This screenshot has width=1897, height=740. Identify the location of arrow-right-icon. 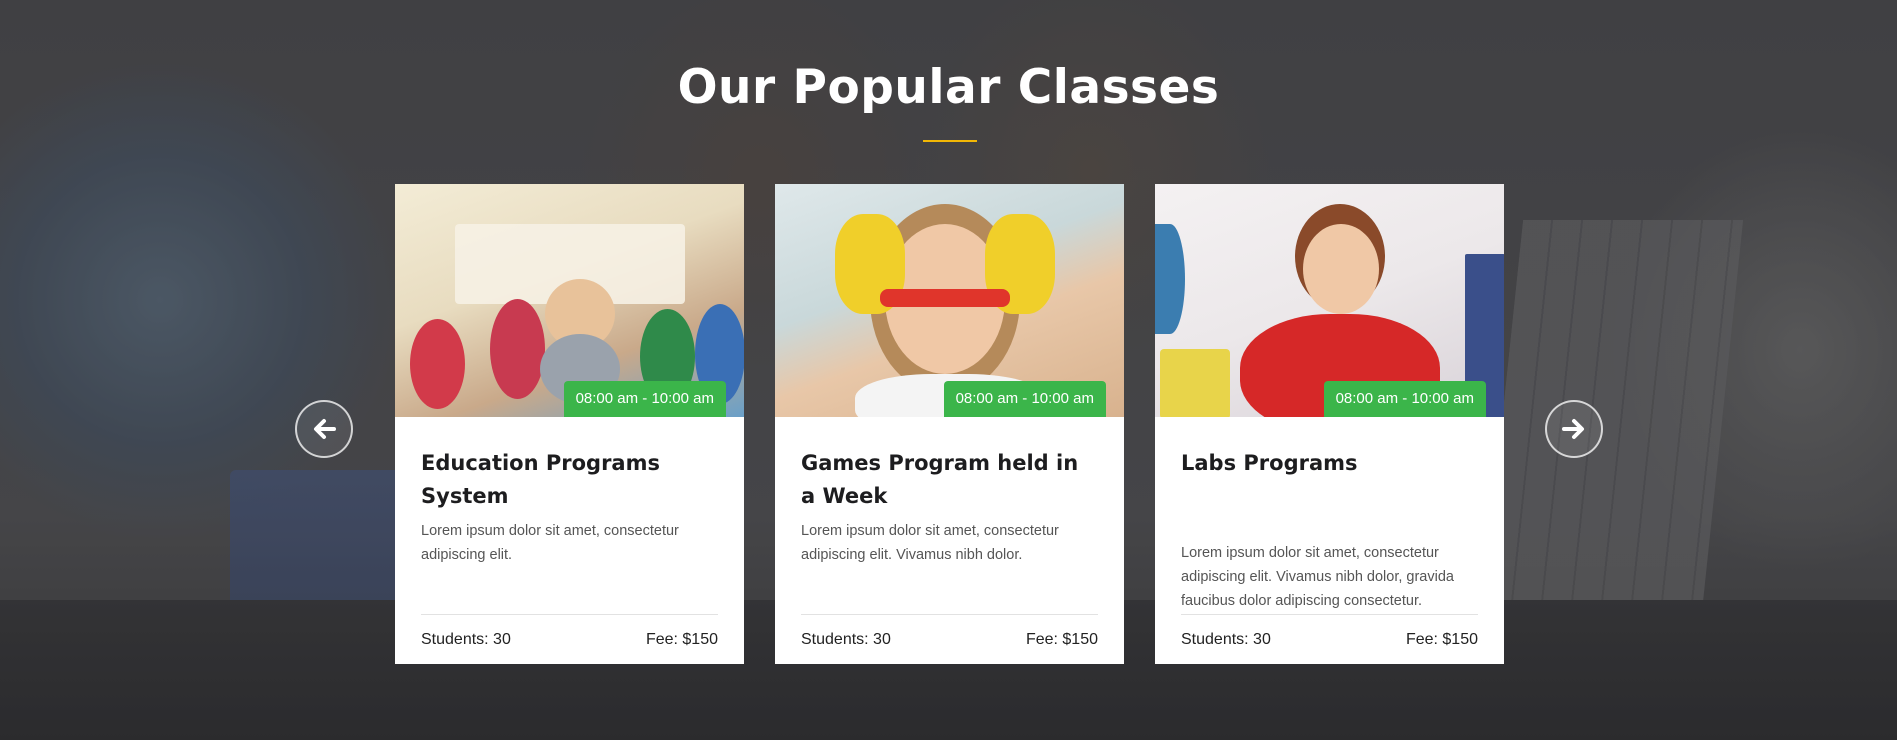
(1573, 429).